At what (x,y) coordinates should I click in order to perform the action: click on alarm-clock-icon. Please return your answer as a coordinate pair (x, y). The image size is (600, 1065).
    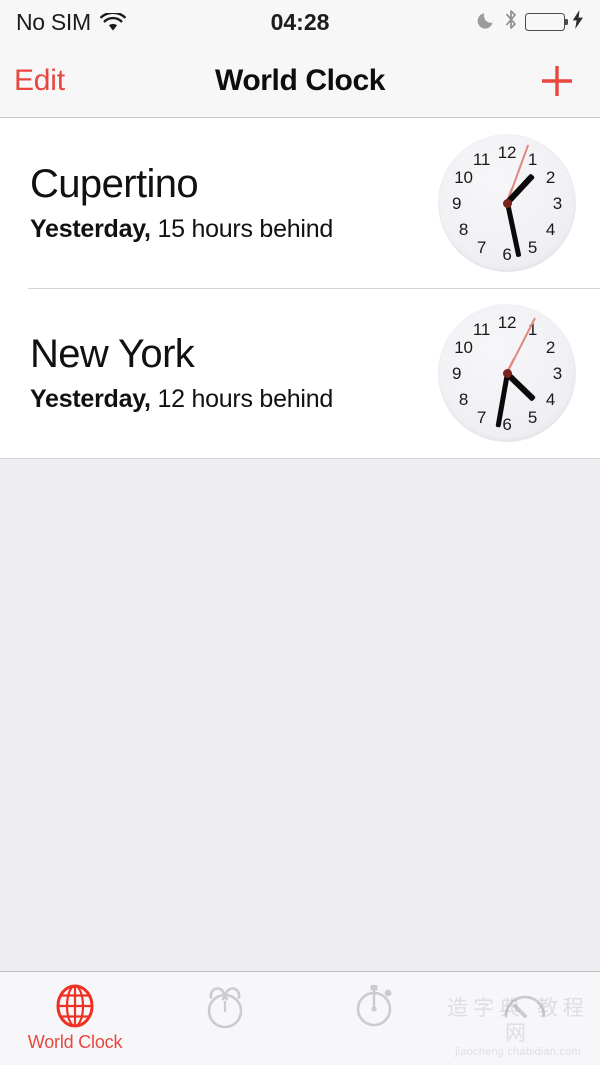
    Looking at the image, I should click on (225, 1006).